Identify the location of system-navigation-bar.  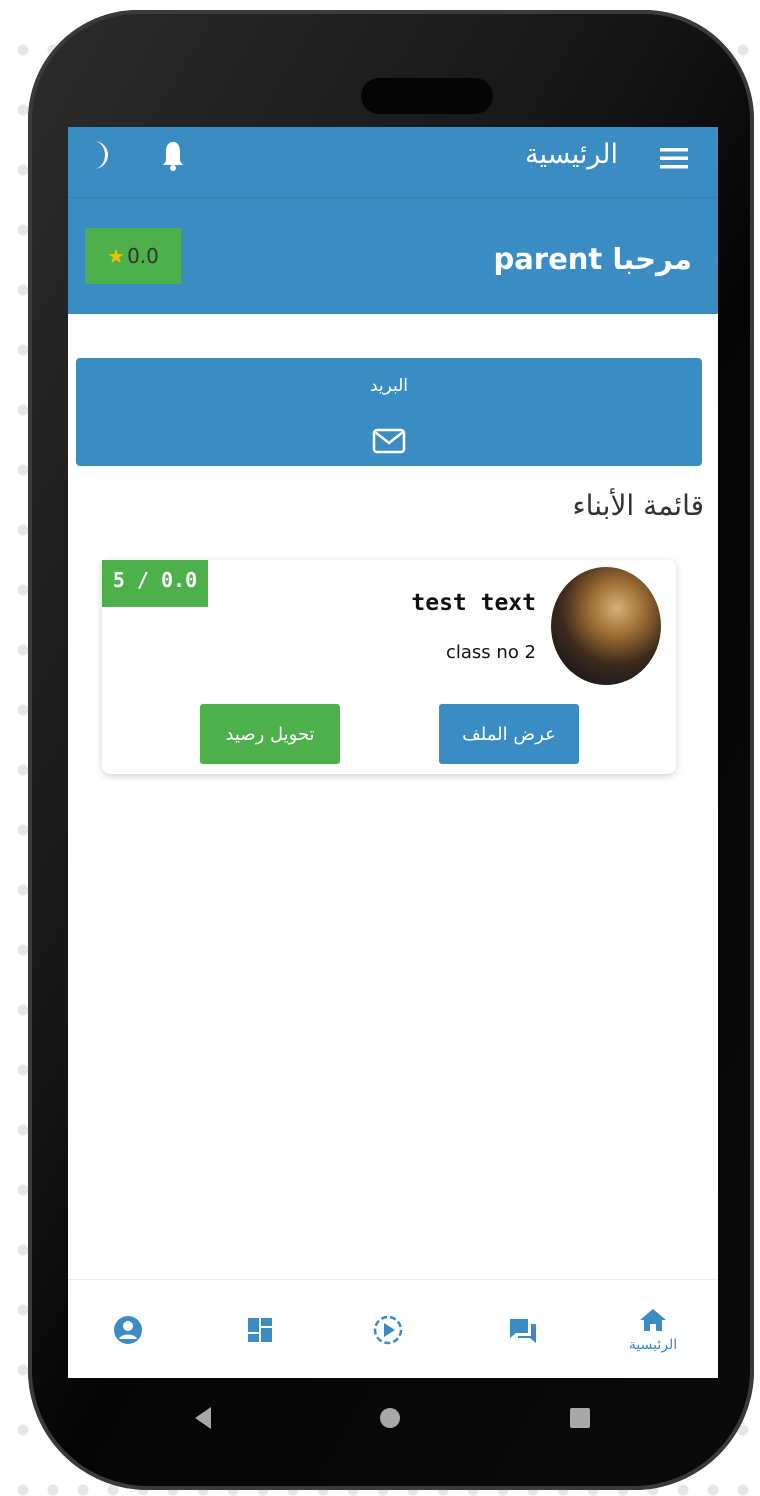
(393, 1418).